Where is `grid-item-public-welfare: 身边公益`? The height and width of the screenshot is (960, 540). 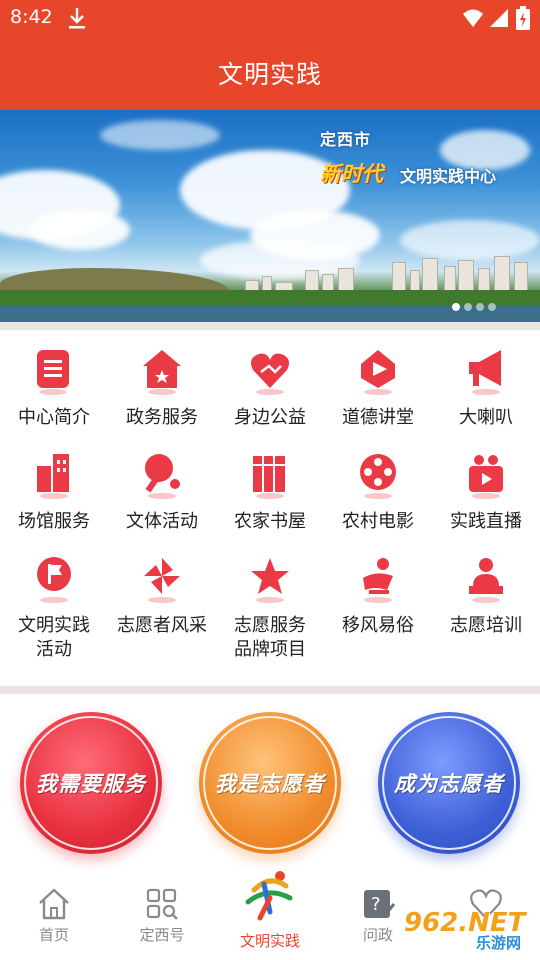 grid-item-public-welfare: 身边公益 is located at coordinates (270, 382).